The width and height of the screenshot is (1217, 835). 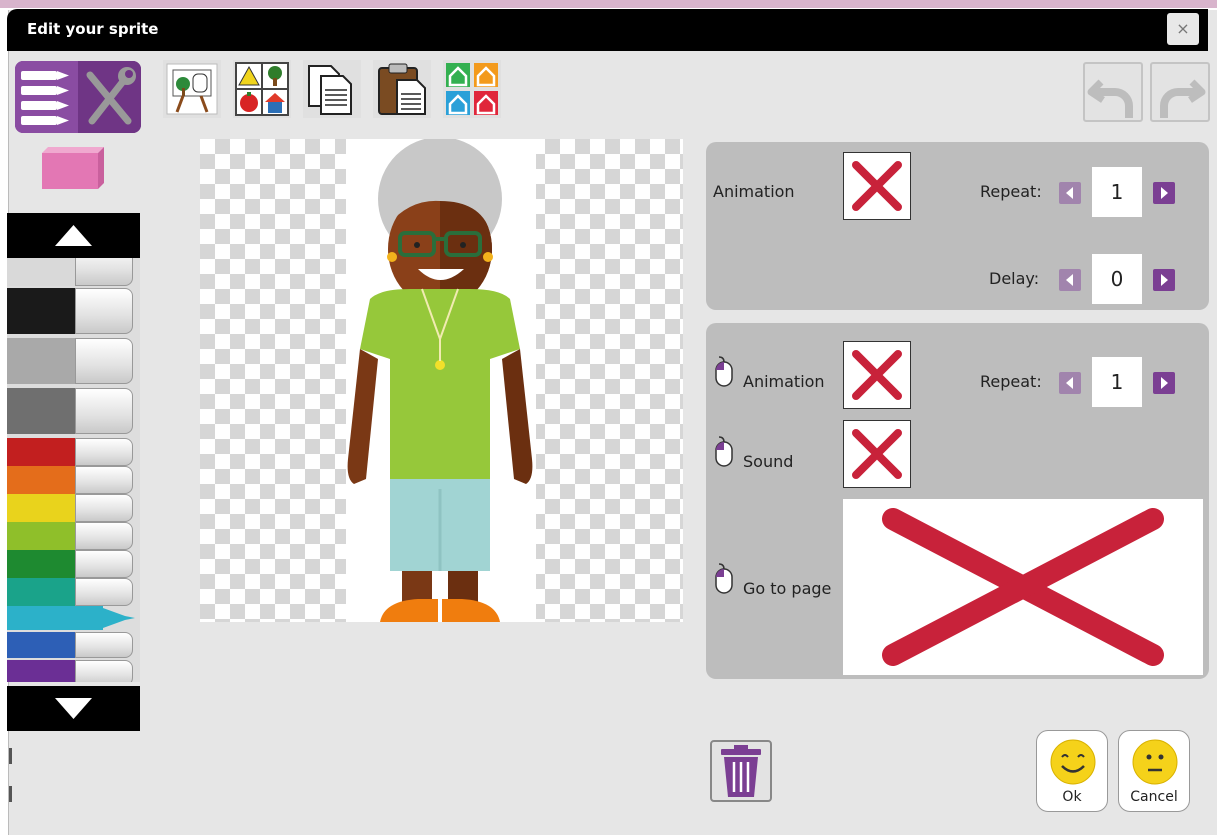 I want to click on ok-label: Ok, so click(x=1072, y=797).